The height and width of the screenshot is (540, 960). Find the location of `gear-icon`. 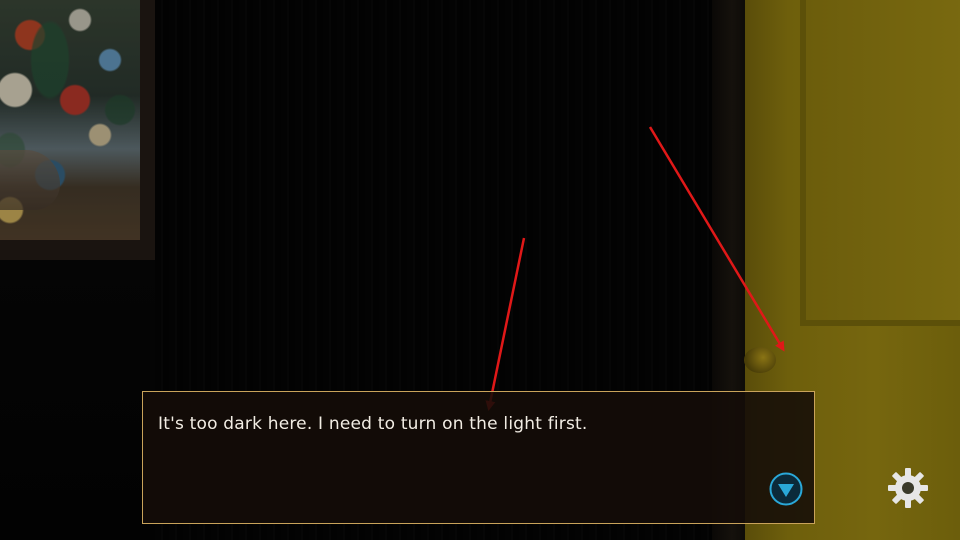

gear-icon is located at coordinates (908, 488).